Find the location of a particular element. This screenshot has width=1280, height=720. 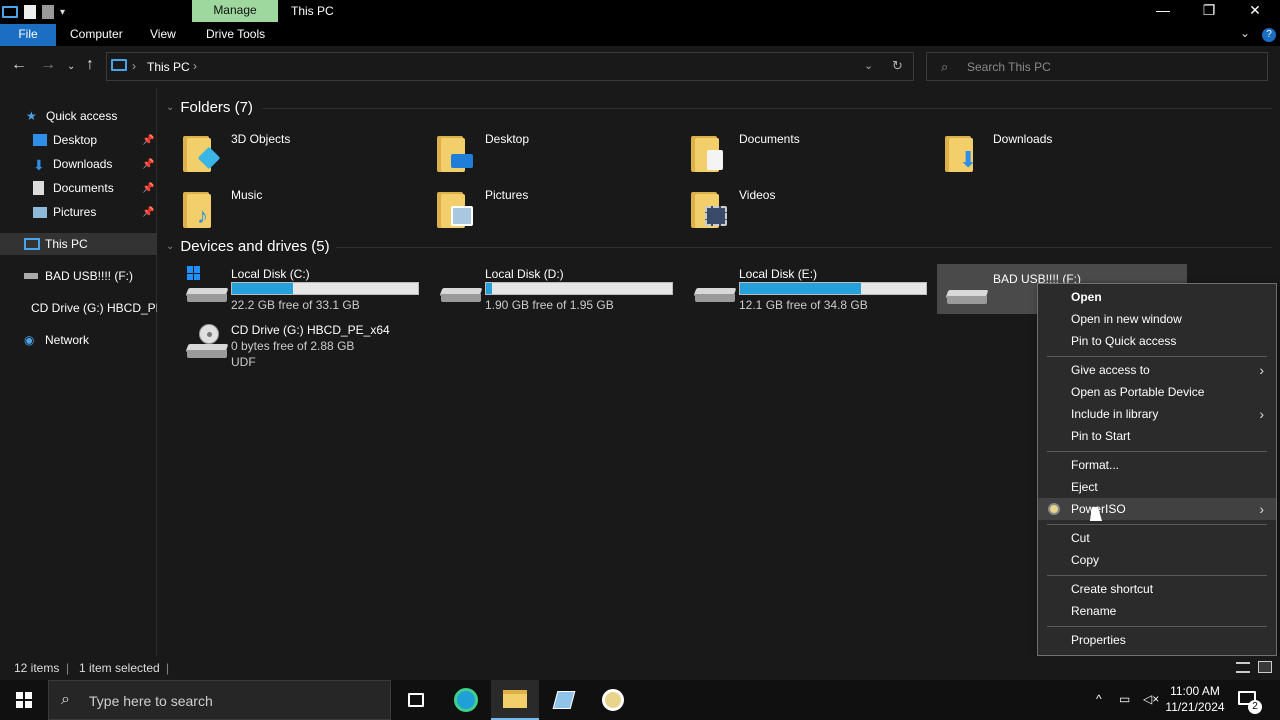

customize-qat-icon: ▾ is located at coordinates (62, 12).